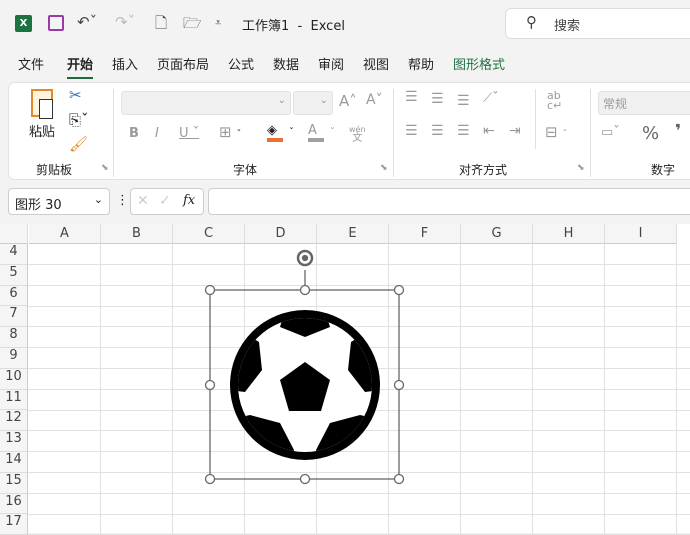 This screenshot has height=535, width=690. Describe the element at coordinates (399, 290) in the screenshot. I see `resize-handle-ne` at that location.